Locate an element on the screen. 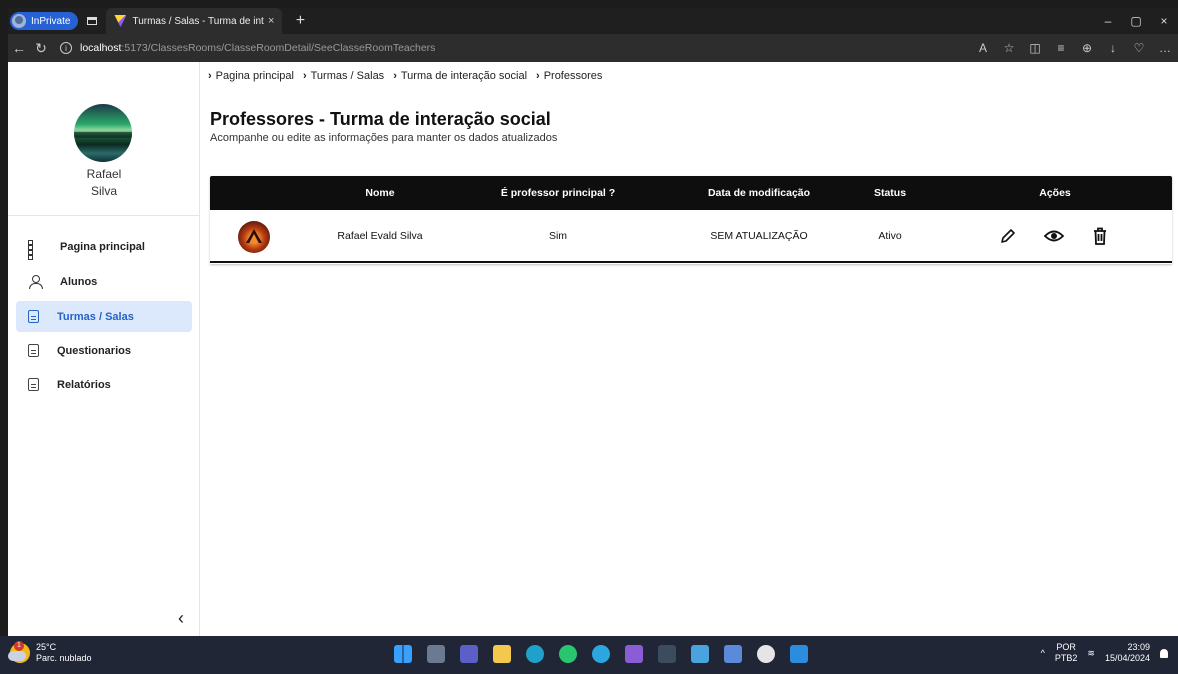  teams-icon is located at coordinates (469, 654).